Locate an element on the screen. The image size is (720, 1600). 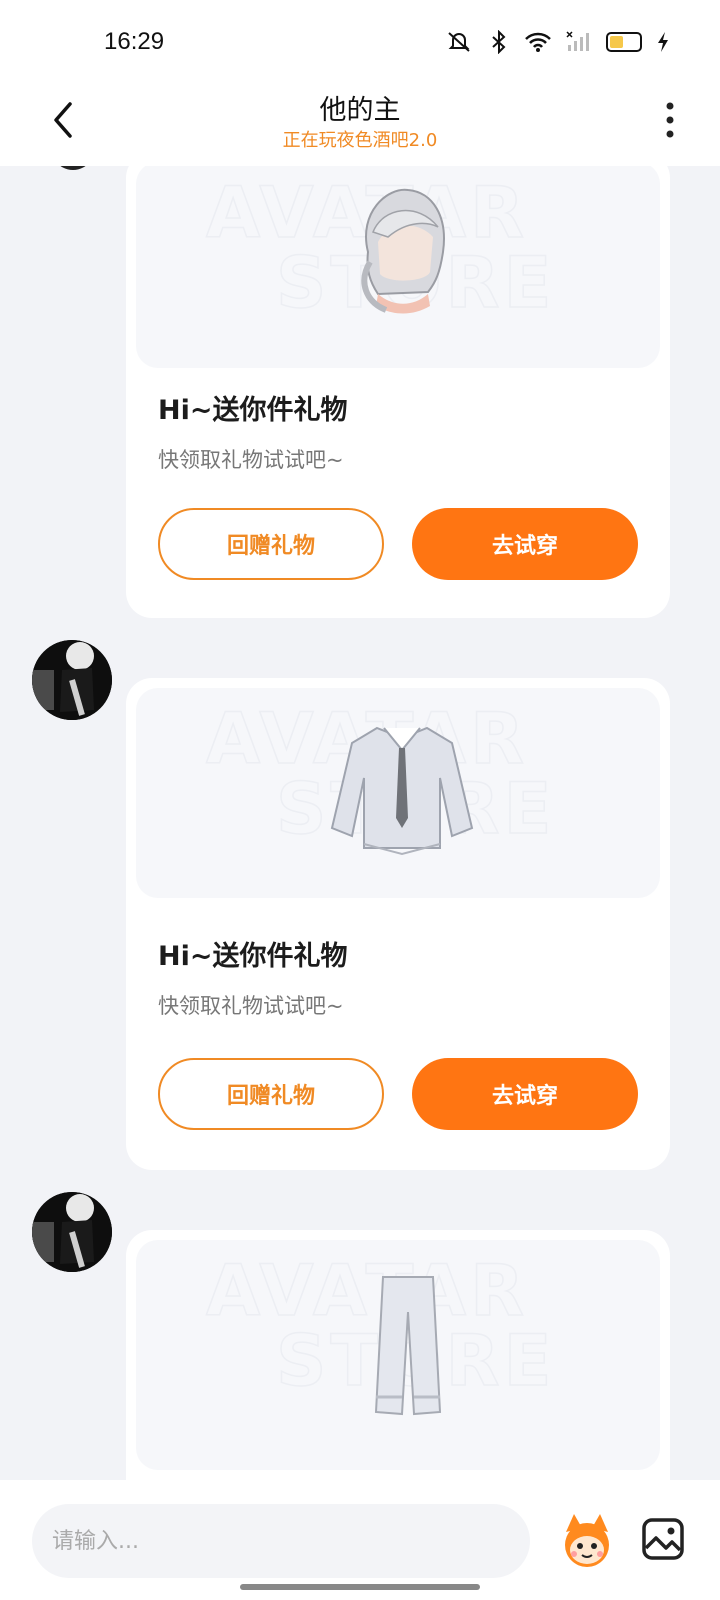
image-icon is located at coordinates (663, 1539).